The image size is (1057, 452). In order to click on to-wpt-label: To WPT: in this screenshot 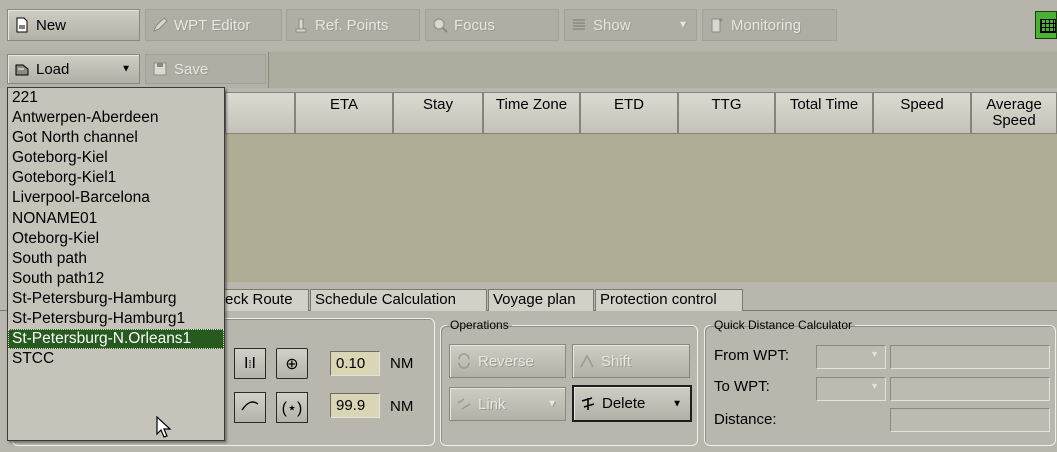, I will do `click(742, 386)`.